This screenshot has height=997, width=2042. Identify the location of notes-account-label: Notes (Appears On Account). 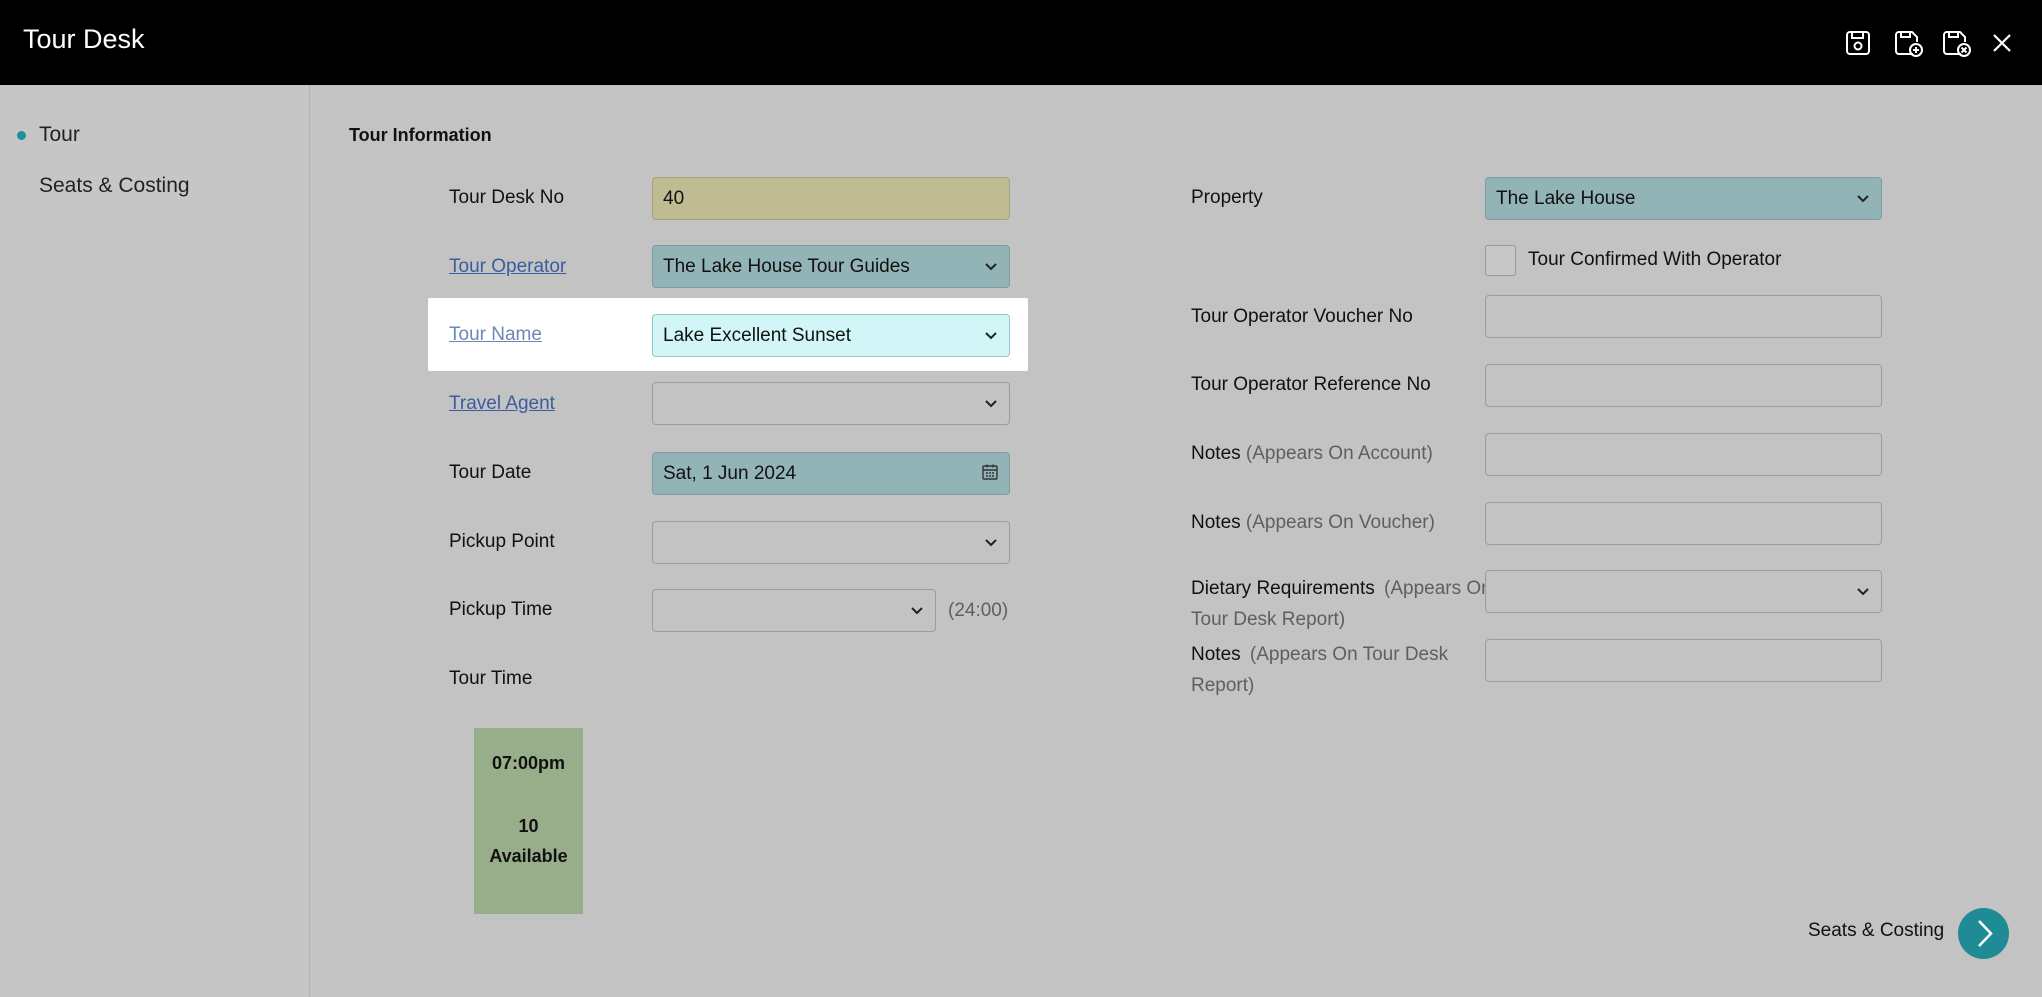
(1312, 454).